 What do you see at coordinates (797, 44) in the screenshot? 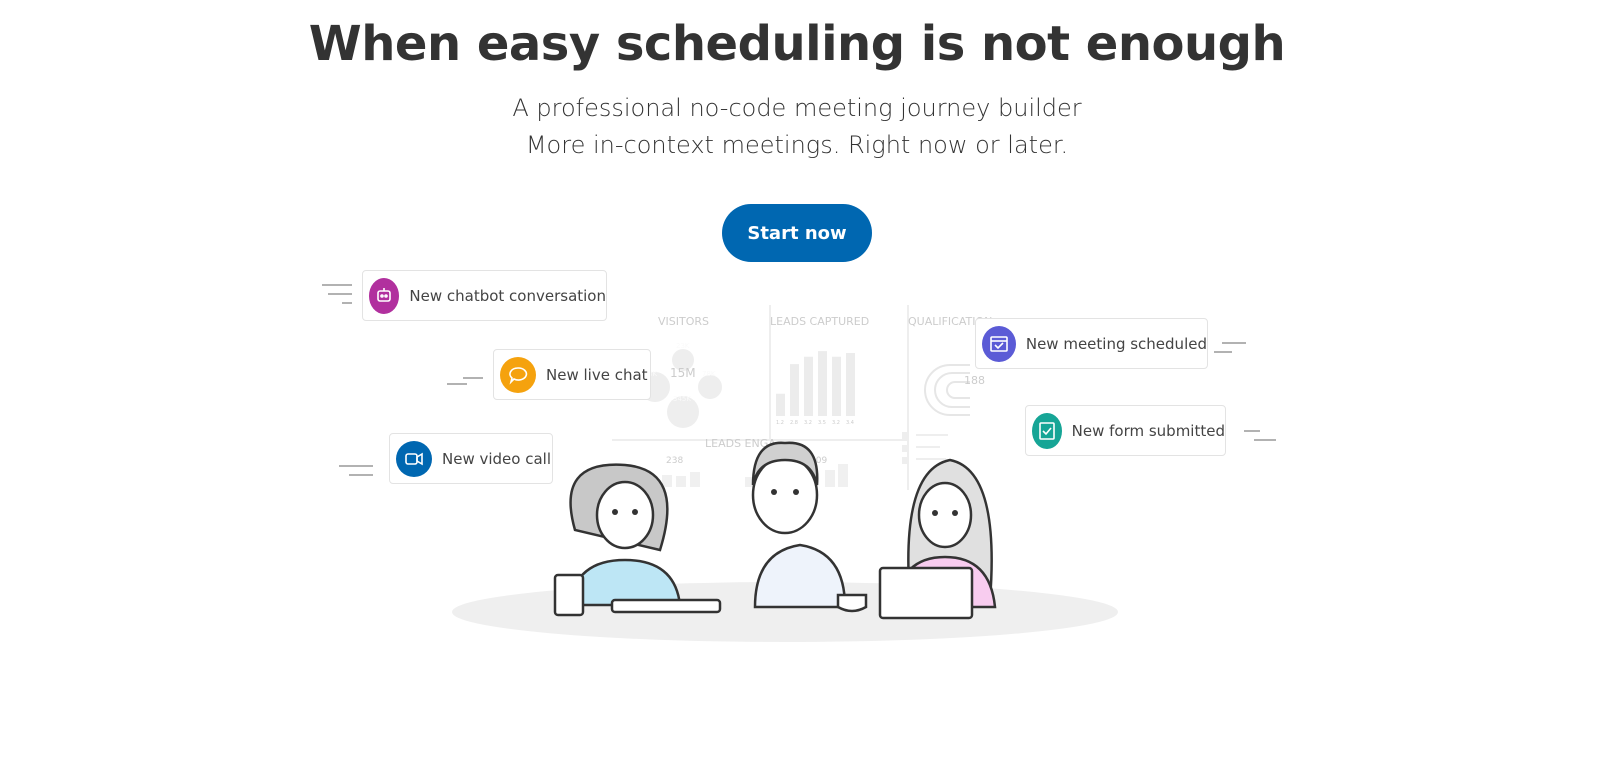
I see `page-title: When easy scheduling is not enough` at bounding box center [797, 44].